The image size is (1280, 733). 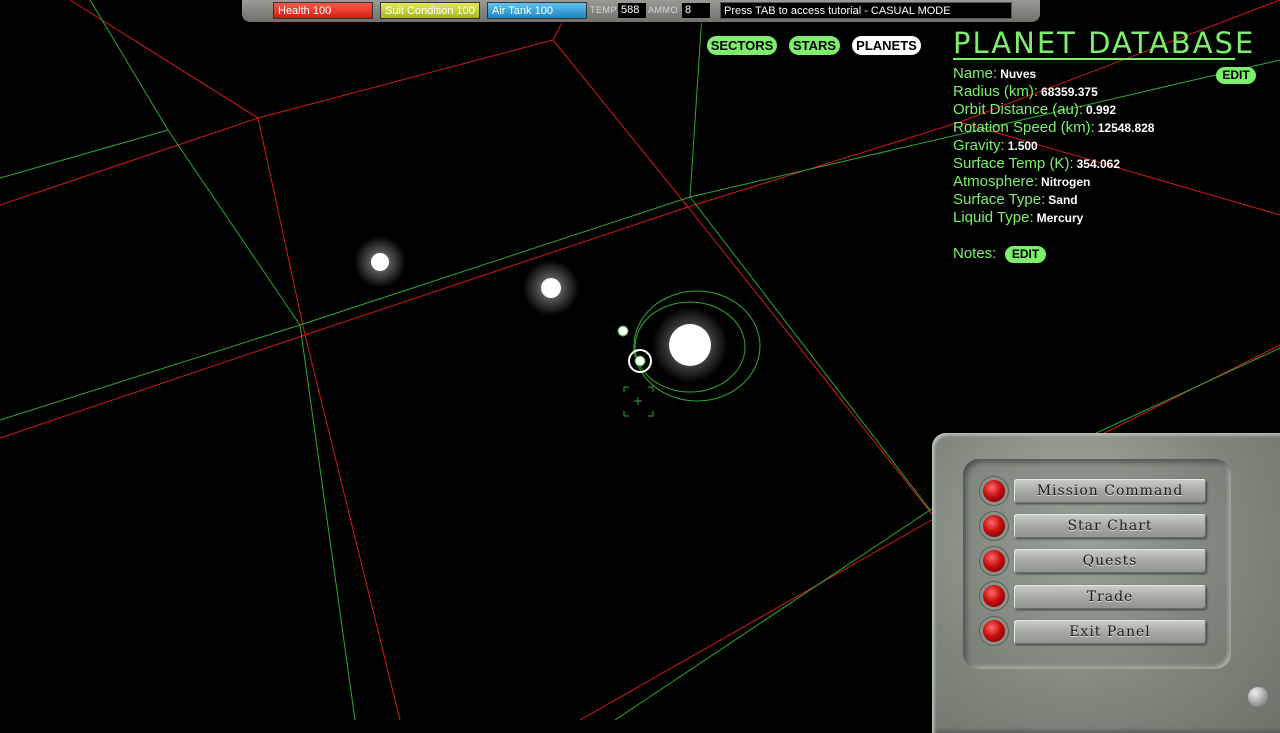 I want to click on field-surface-type: Surface Type: Sand, so click(x=1015, y=199).